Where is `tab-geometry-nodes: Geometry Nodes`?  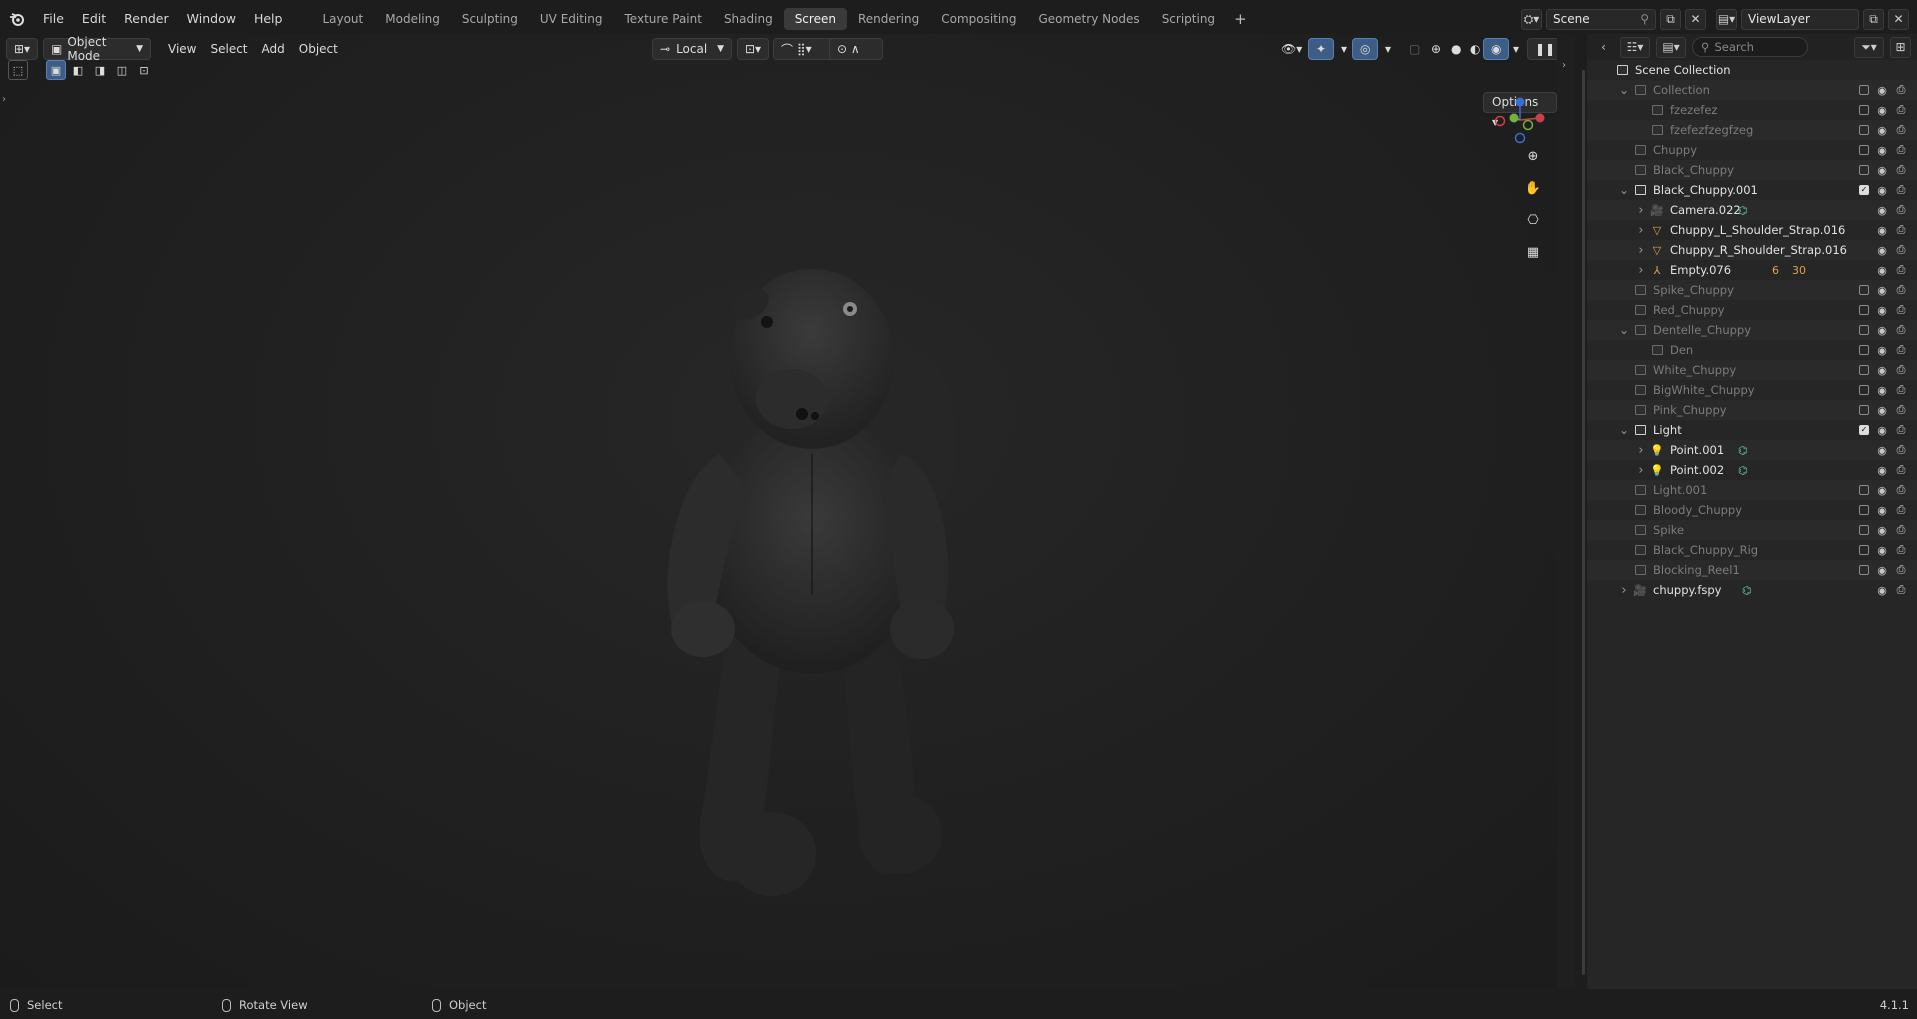 tab-geometry-nodes: Geometry Nodes is located at coordinates (1088, 19).